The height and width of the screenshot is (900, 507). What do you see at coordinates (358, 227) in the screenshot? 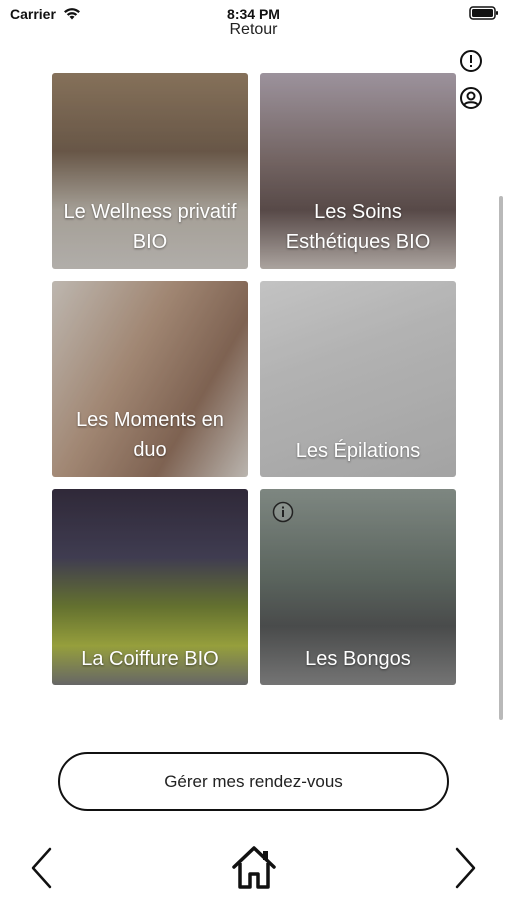
I see `tile-label: Les Soins Esthétiques BIO` at bounding box center [358, 227].